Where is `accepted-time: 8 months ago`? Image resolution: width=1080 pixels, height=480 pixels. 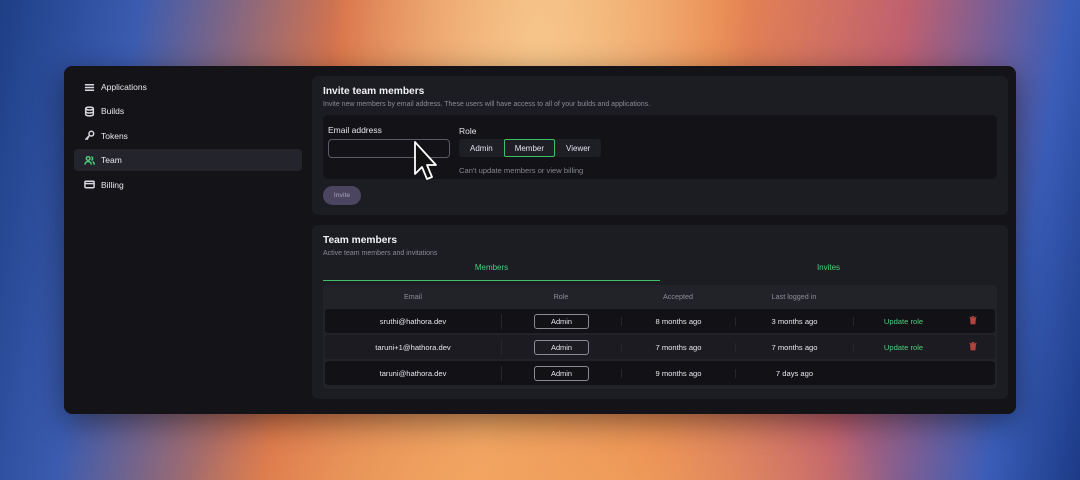 accepted-time: 8 months ago is located at coordinates (678, 321).